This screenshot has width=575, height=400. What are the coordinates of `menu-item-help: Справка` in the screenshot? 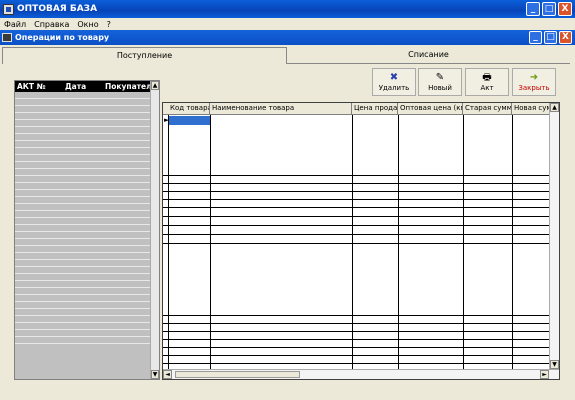 It's located at (51, 24).